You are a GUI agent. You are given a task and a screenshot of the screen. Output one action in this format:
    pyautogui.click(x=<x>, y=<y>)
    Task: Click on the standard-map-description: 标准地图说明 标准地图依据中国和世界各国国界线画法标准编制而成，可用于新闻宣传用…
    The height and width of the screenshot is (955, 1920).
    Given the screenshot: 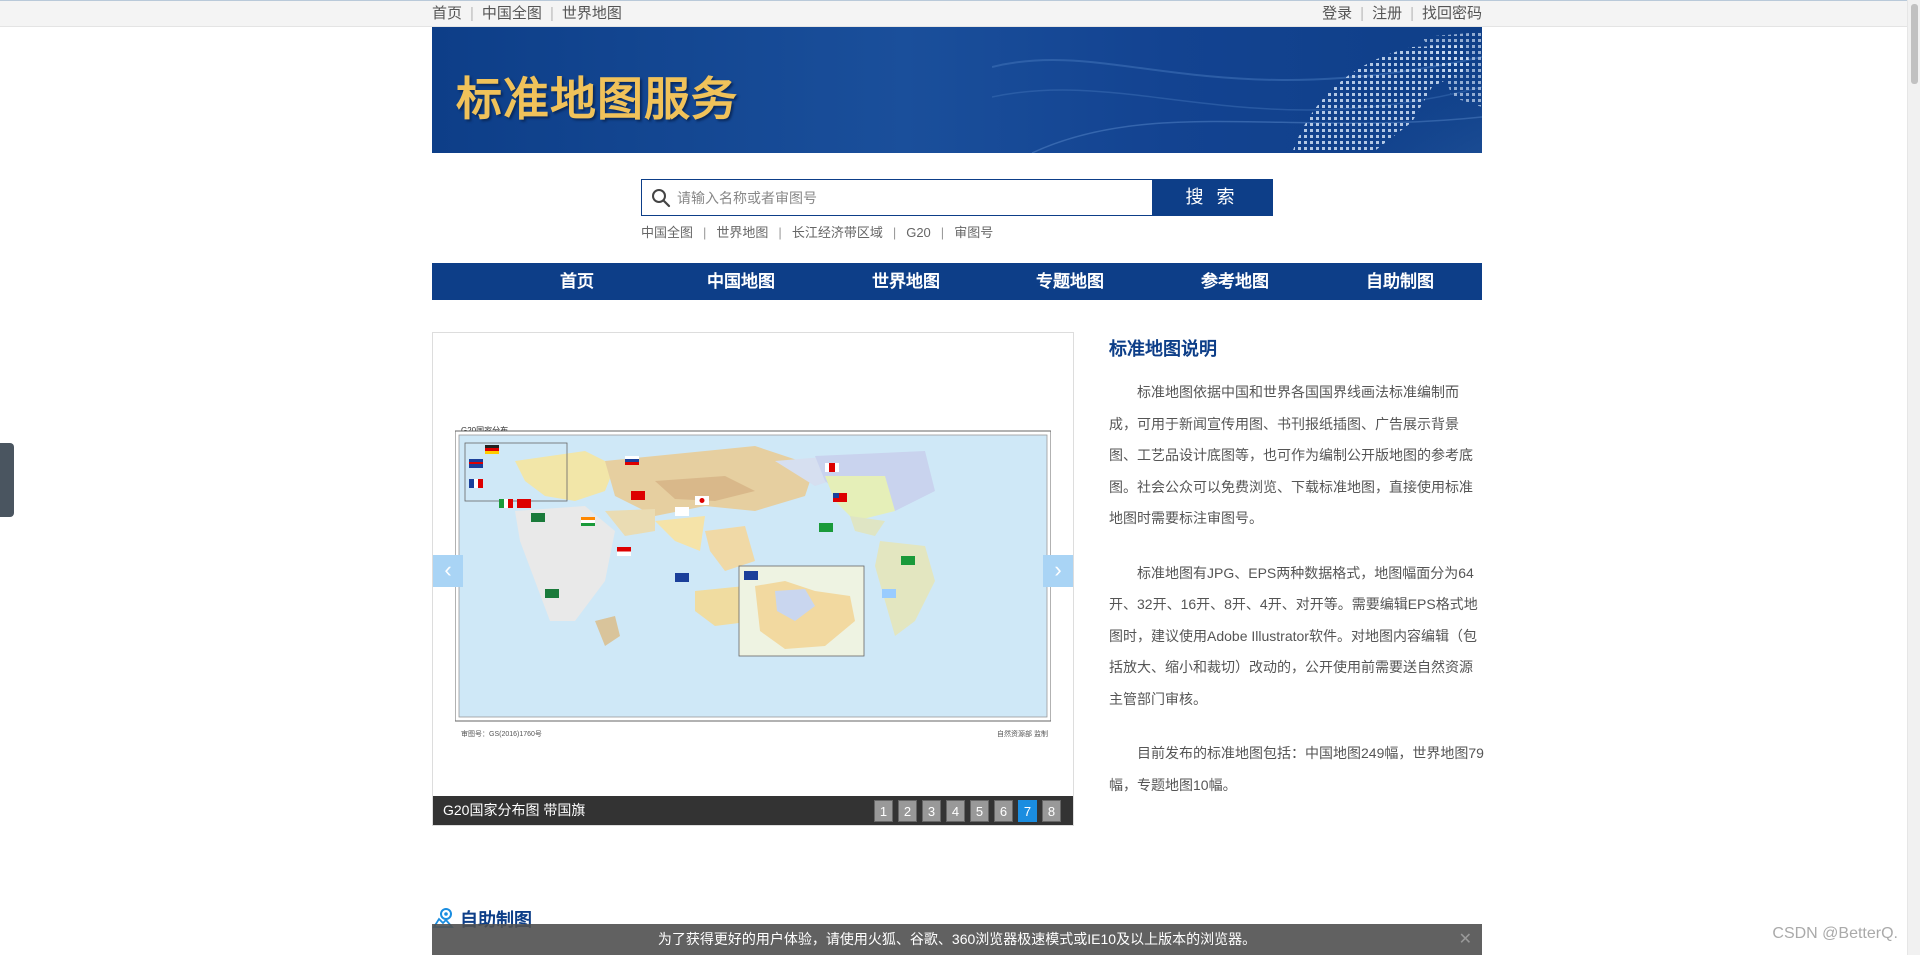 What is the action you would take?
    pyautogui.click(x=1296, y=579)
    